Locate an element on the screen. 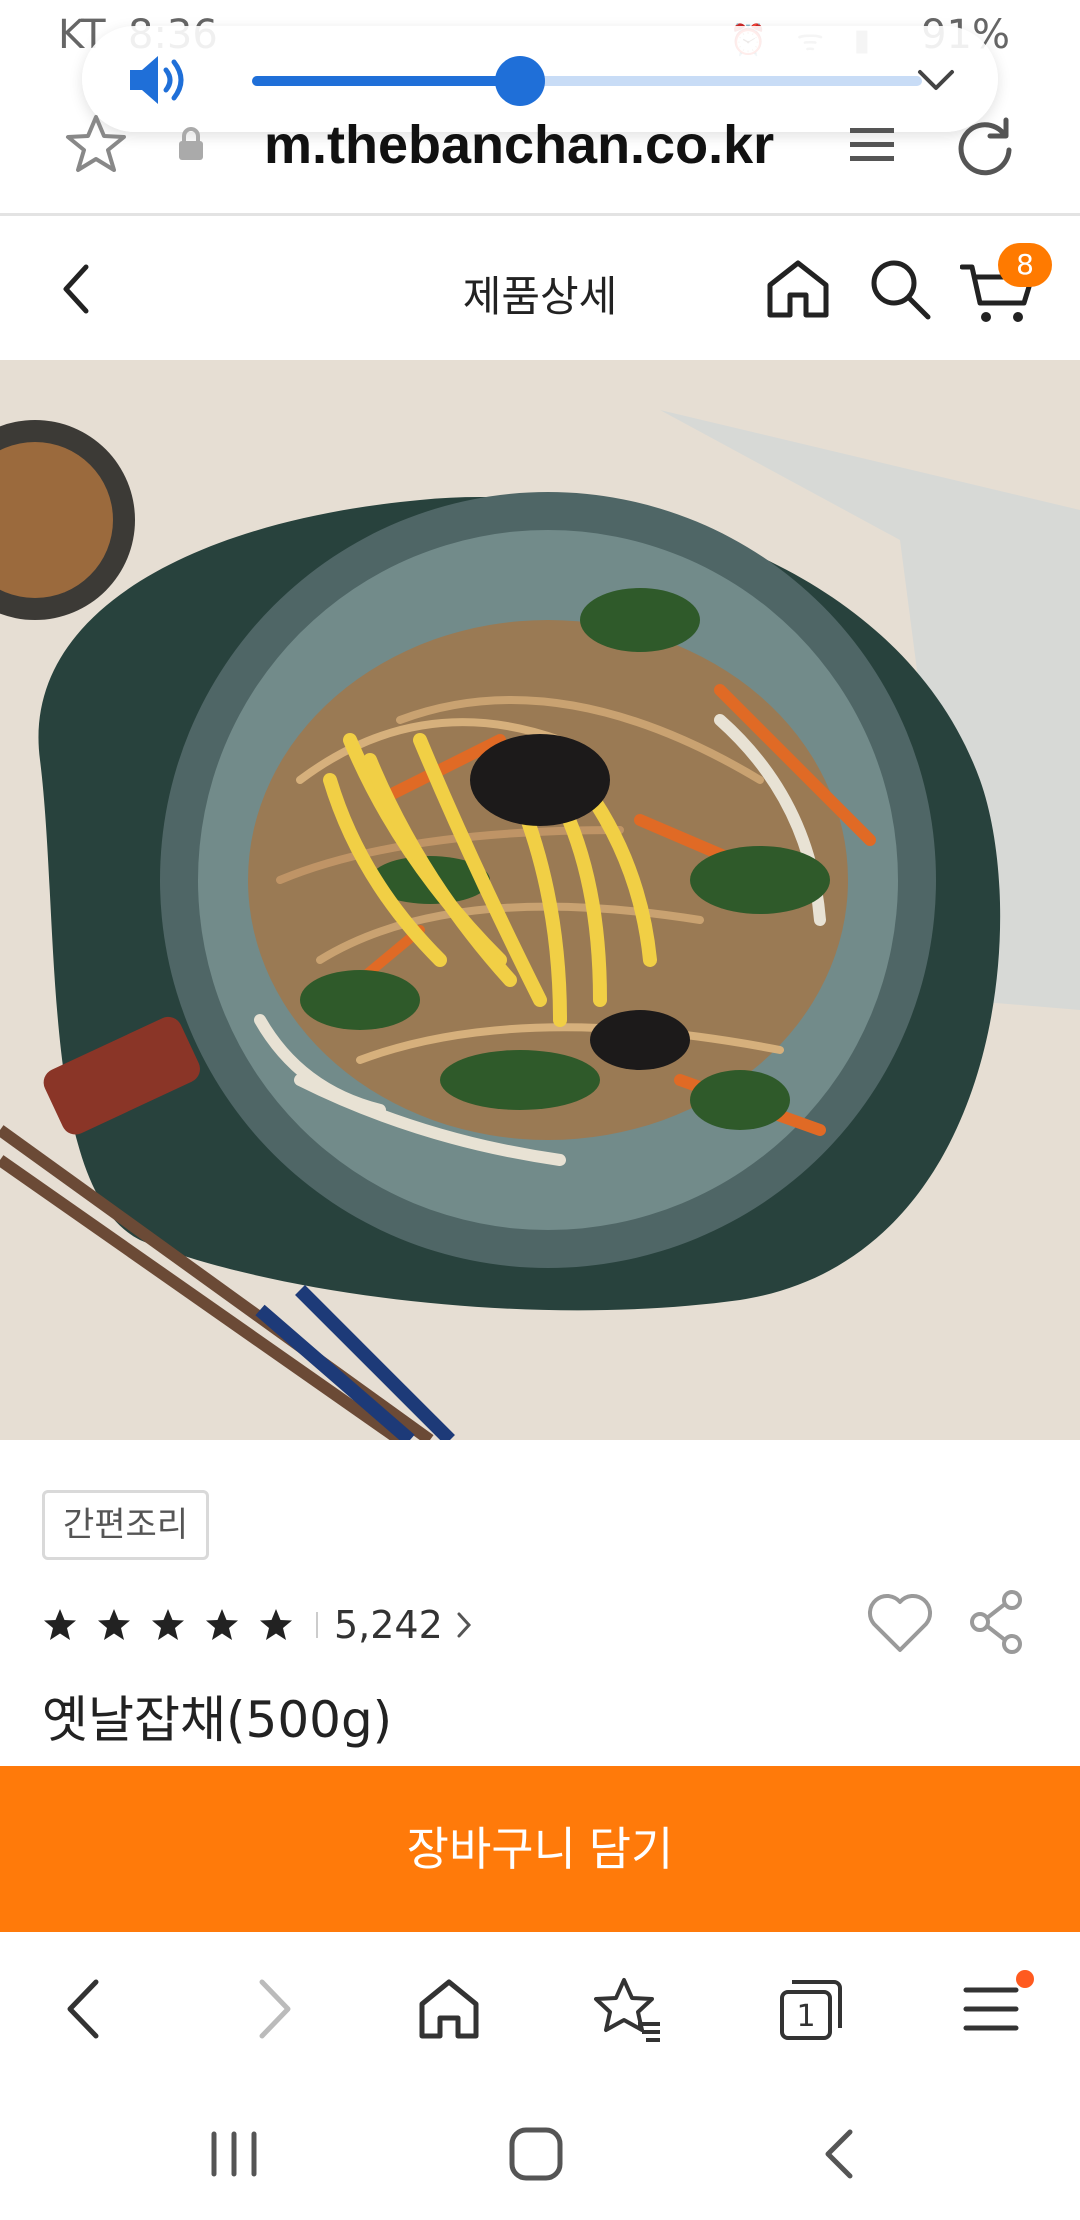 The width and height of the screenshot is (1080, 2220). review-count: 5,242 is located at coordinates (388, 1625).